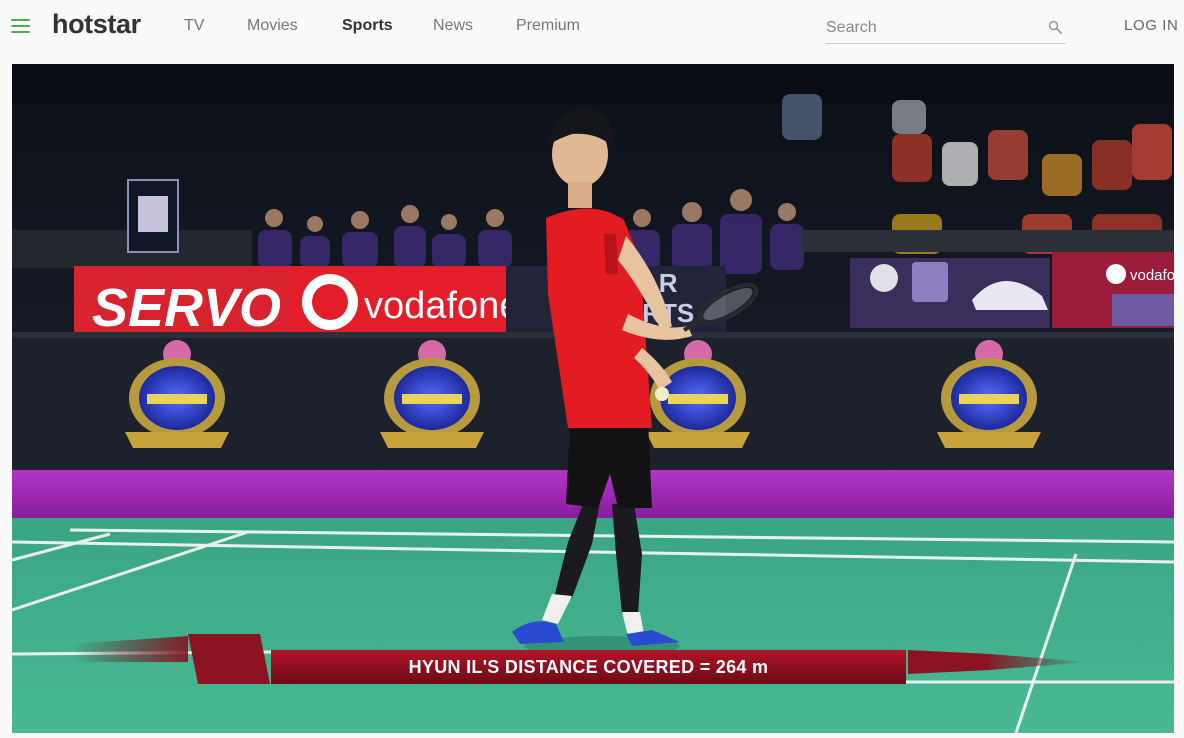 This screenshot has width=1184, height=738. Describe the element at coordinates (931, 28) in the screenshot. I see `search-input` at that location.